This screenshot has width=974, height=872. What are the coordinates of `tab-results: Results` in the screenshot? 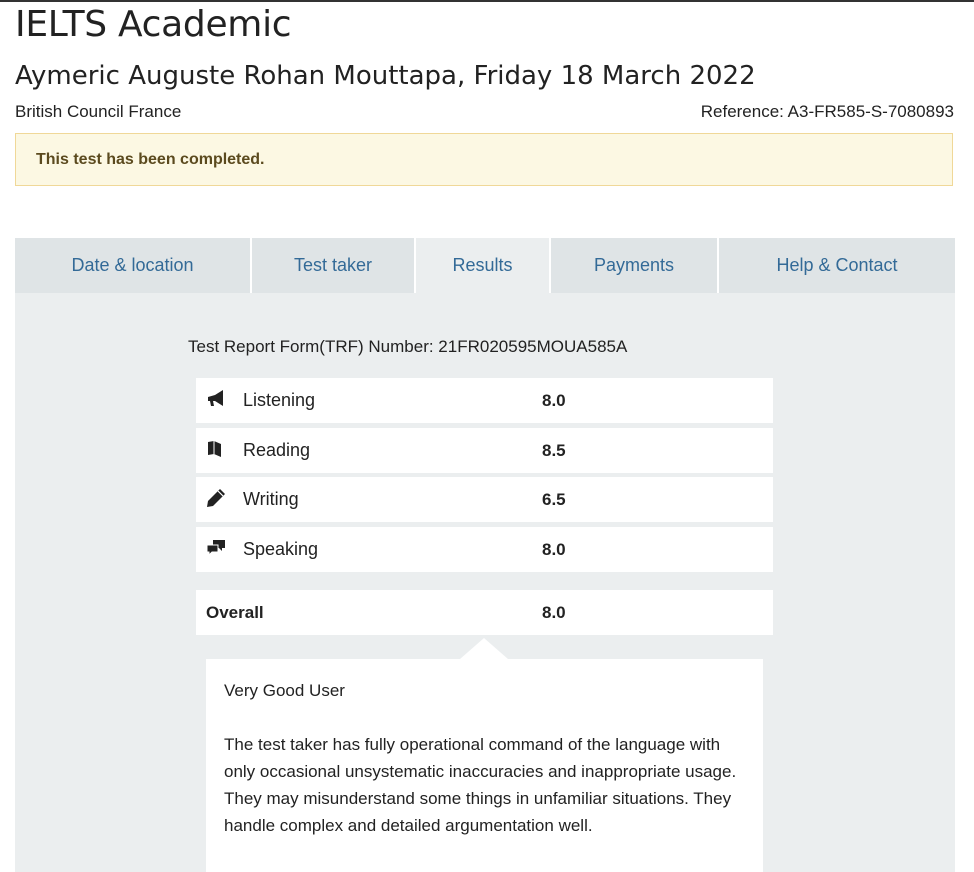 It's located at (483, 265).